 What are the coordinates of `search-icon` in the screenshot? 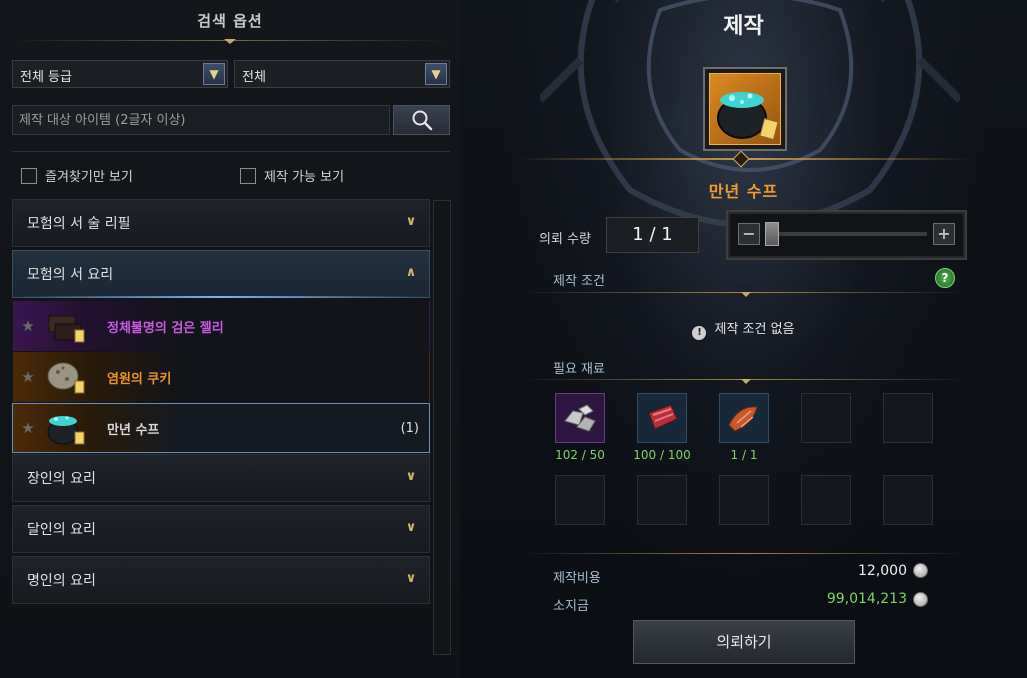 It's located at (422, 120).